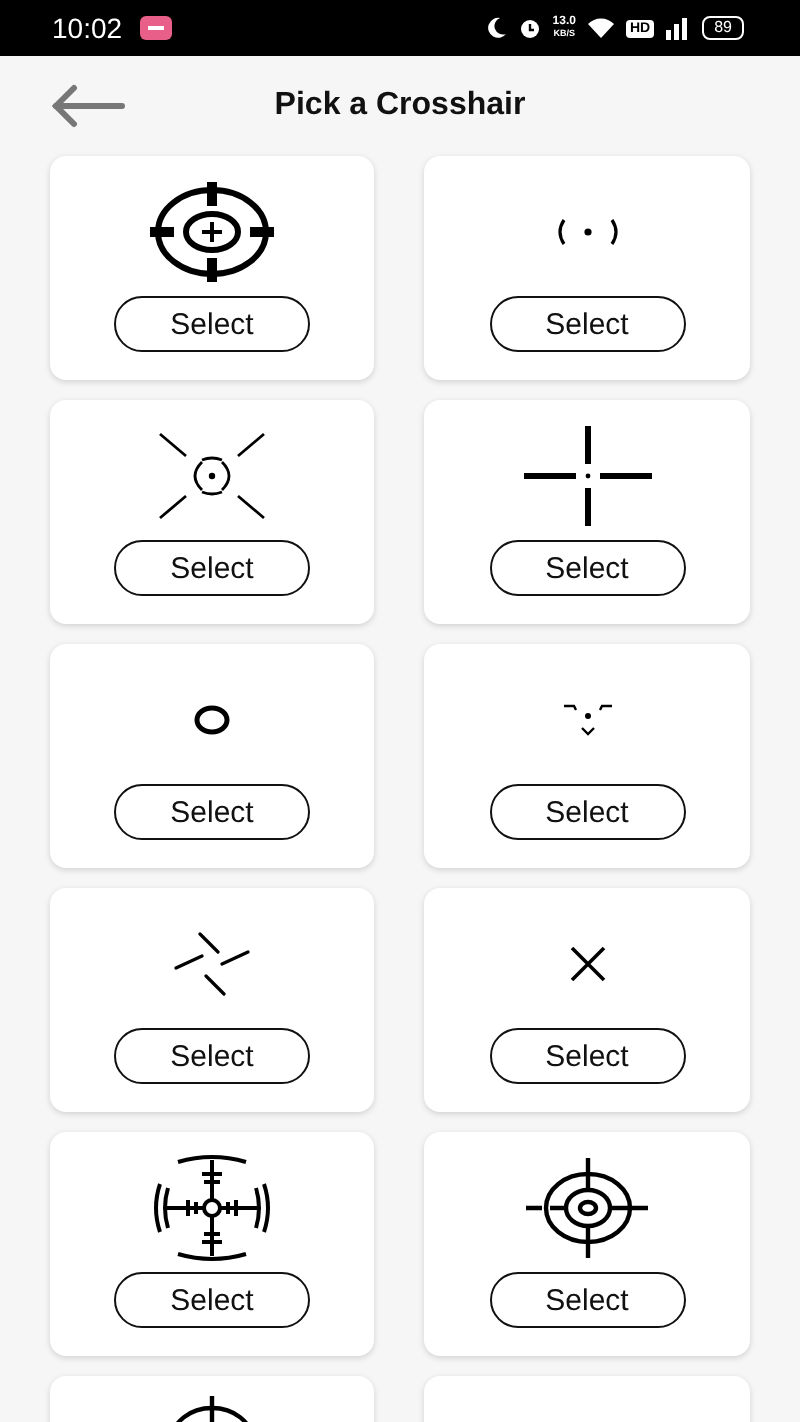  What do you see at coordinates (587, 964) in the screenshot?
I see `x-mark-icon` at bounding box center [587, 964].